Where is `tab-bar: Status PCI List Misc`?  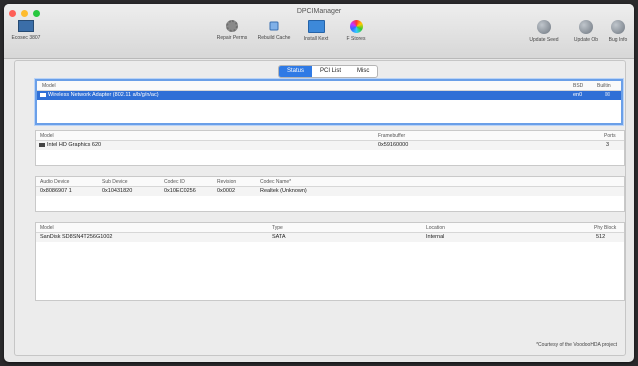 tab-bar: Status PCI List Misc is located at coordinates (328, 71).